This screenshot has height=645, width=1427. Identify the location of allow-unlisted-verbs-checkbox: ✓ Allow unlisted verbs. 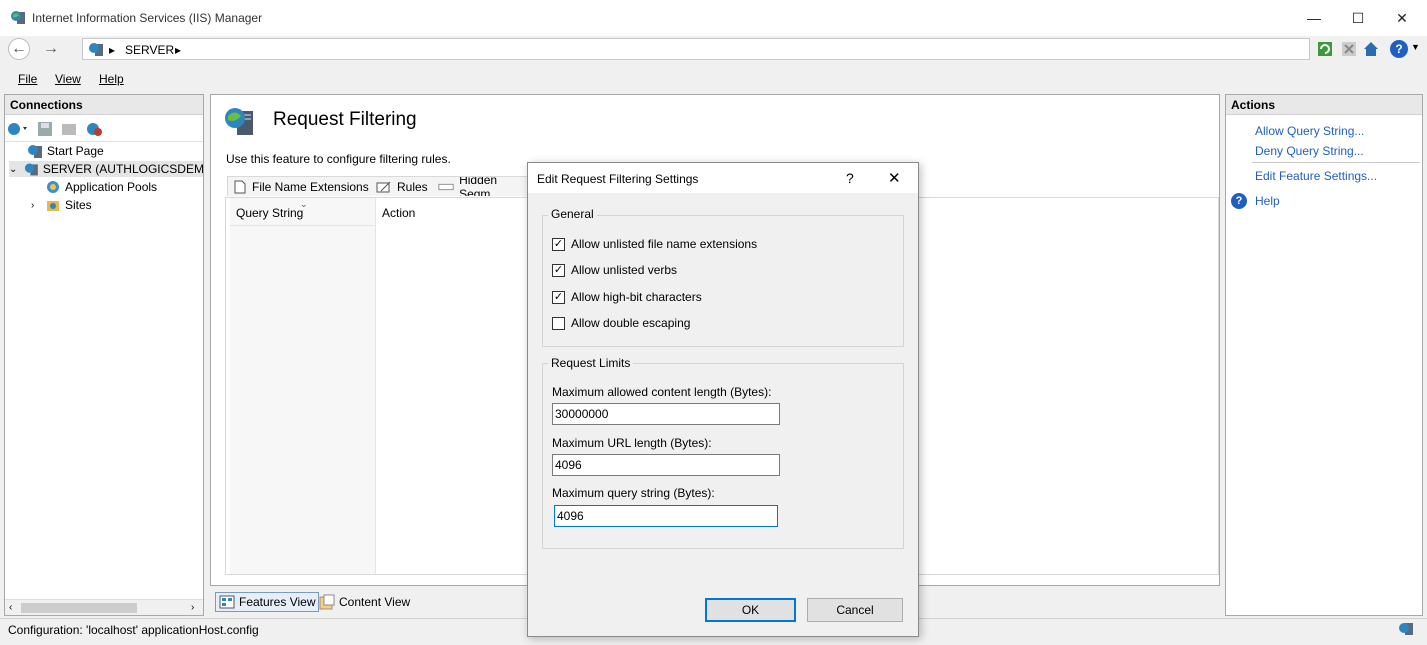
(614, 270).